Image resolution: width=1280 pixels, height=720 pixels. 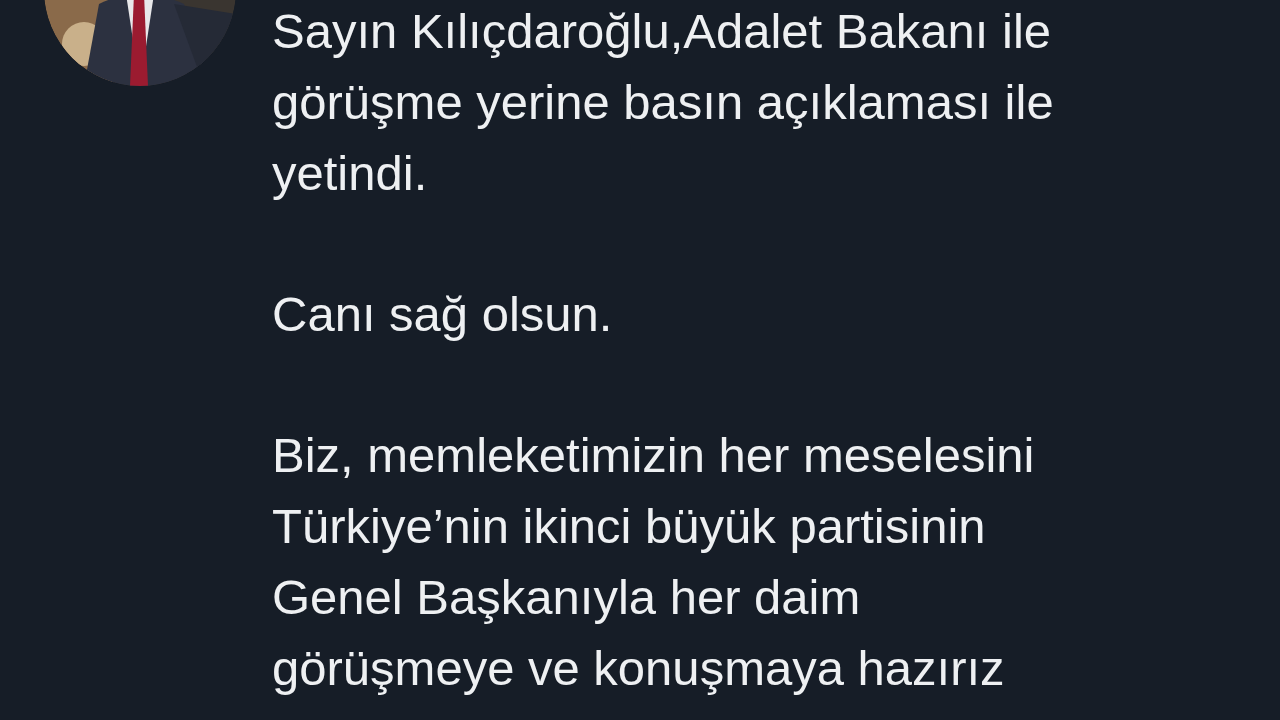 What do you see at coordinates (443, 314) in the screenshot?
I see `tweet-paragraph: Canı sağ olsun.` at bounding box center [443, 314].